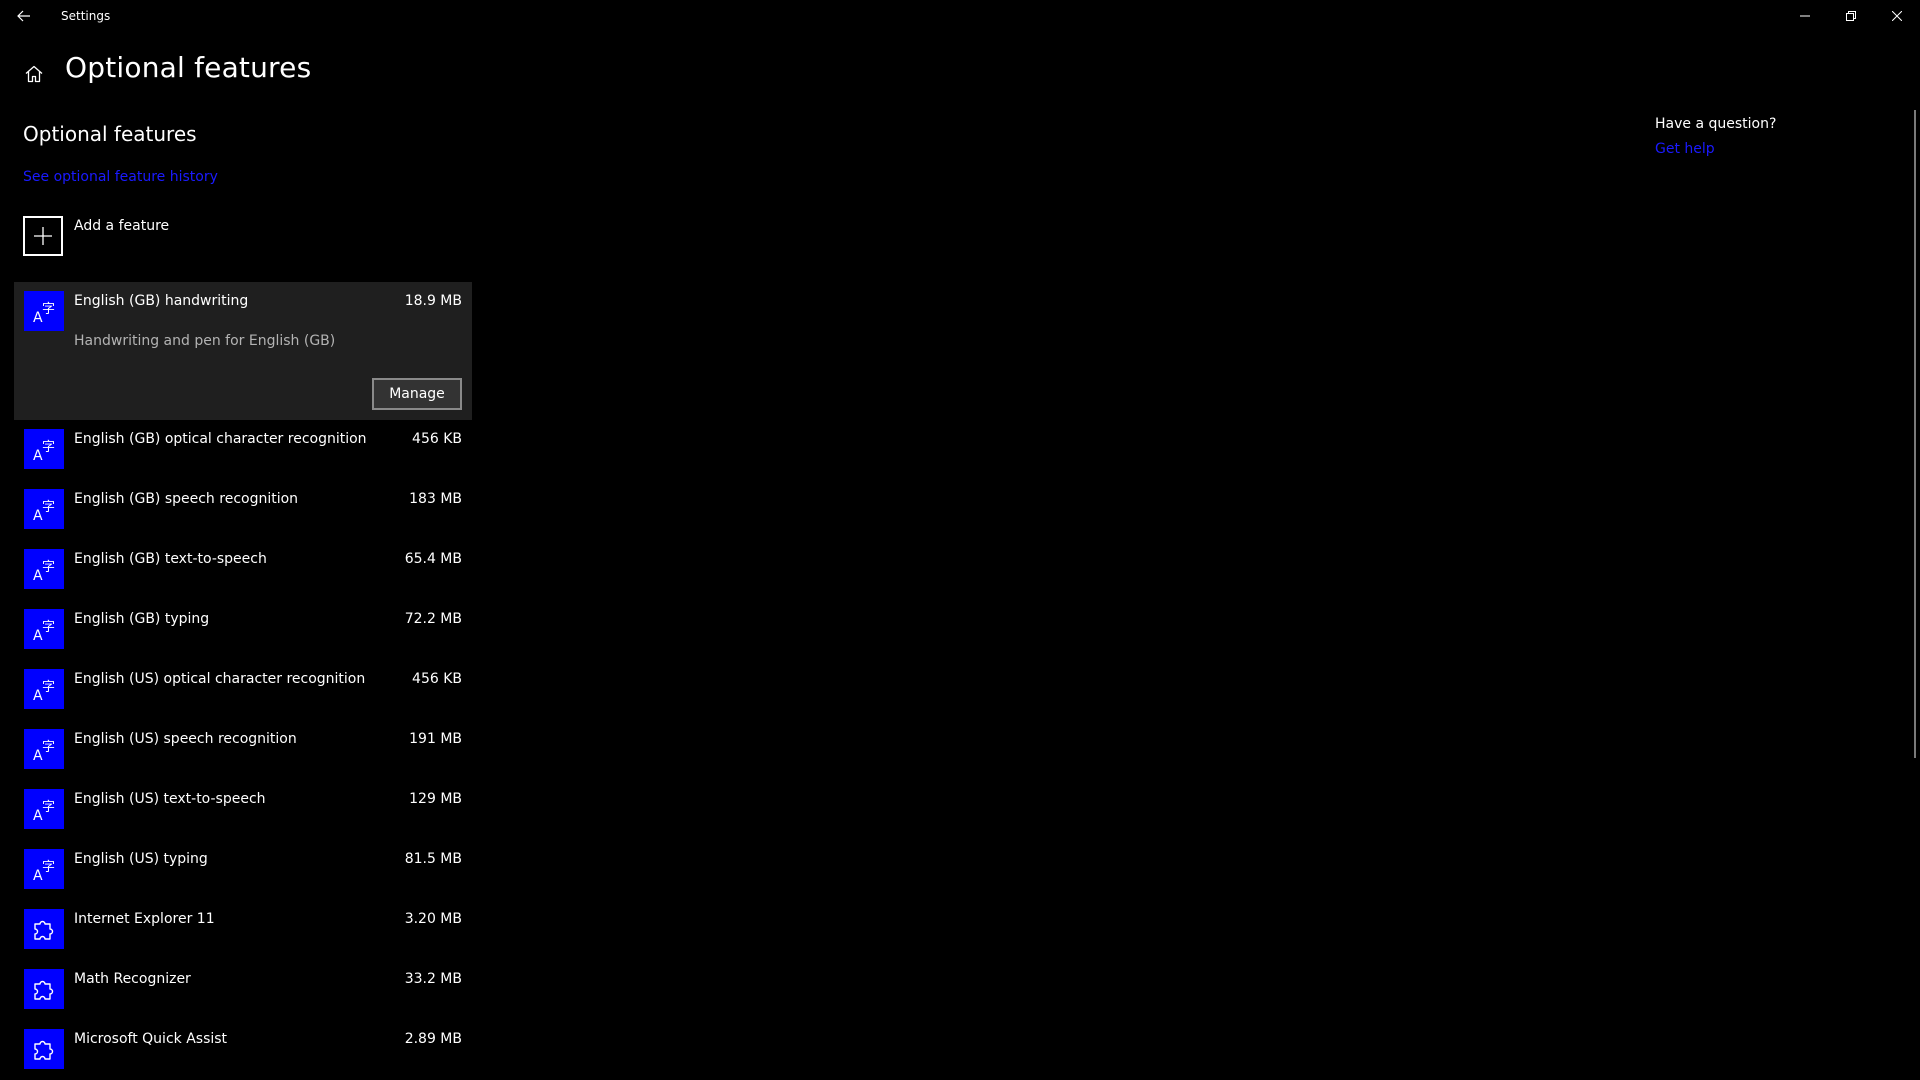  Describe the element at coordinates (243, 810) in the screenshot. I see `feature-item: A 字 English (US) text-to-speech 129 MB` at that location.